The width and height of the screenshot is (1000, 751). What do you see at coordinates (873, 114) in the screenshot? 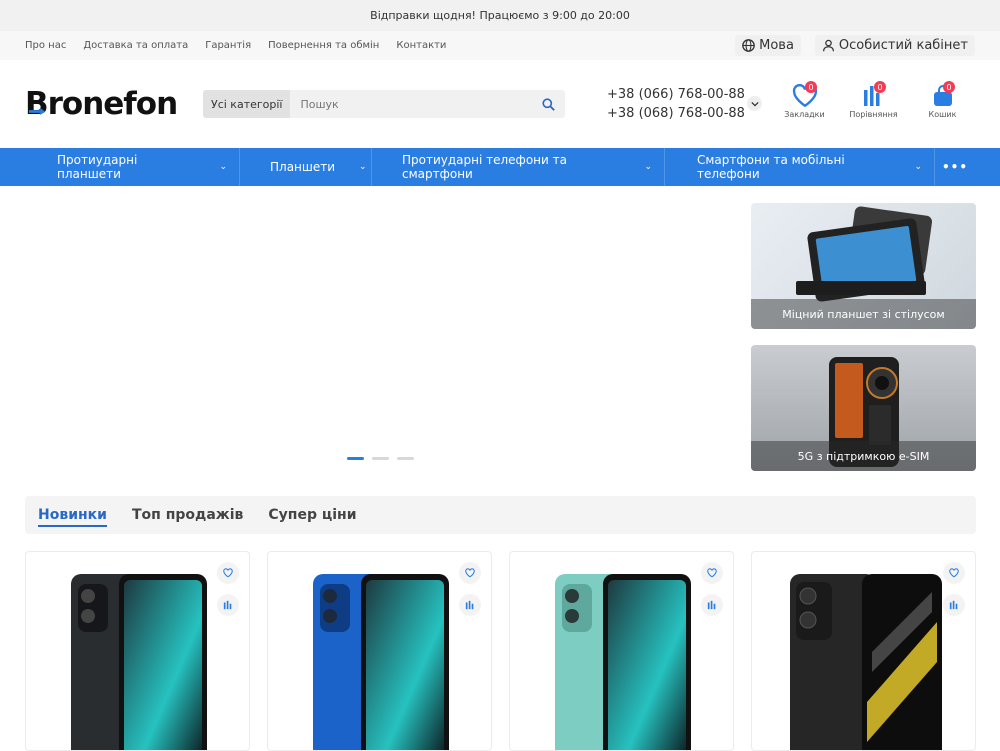
I see `compare-label: Порівняння` at bounding box center [873, 114].